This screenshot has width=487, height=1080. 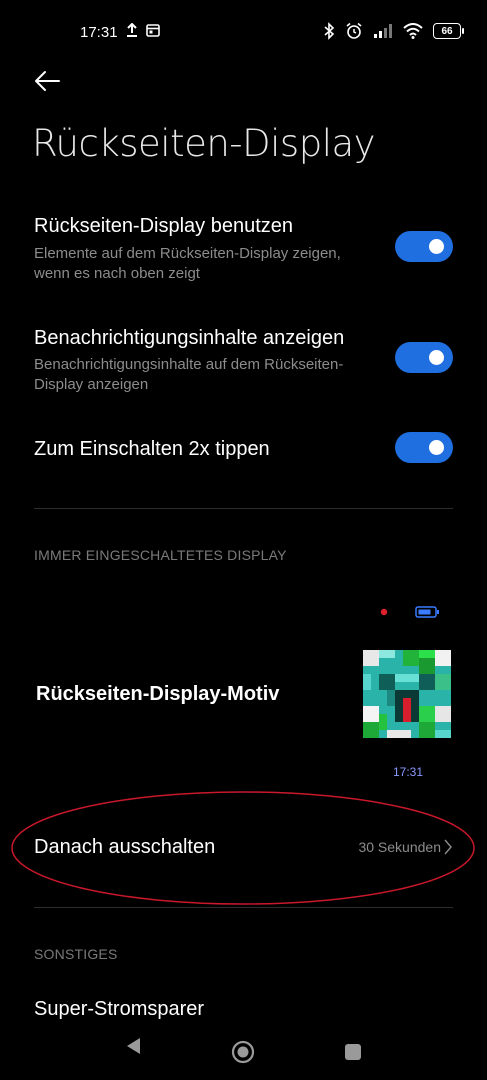 What do you see at coordinates (243, 848) in the screenshot?
I see `annotation-ellipse` at bounding box center [243, 848].